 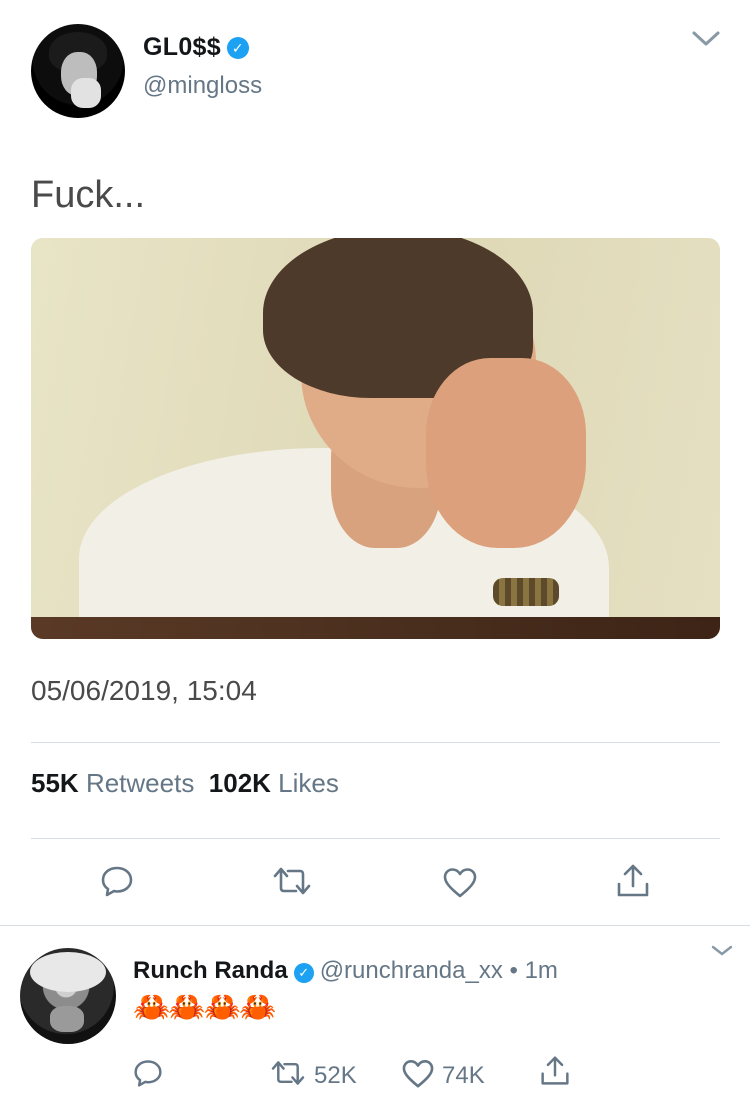 I want to click on reply-author-name: Runch Randa, so click(x=210, y=970).